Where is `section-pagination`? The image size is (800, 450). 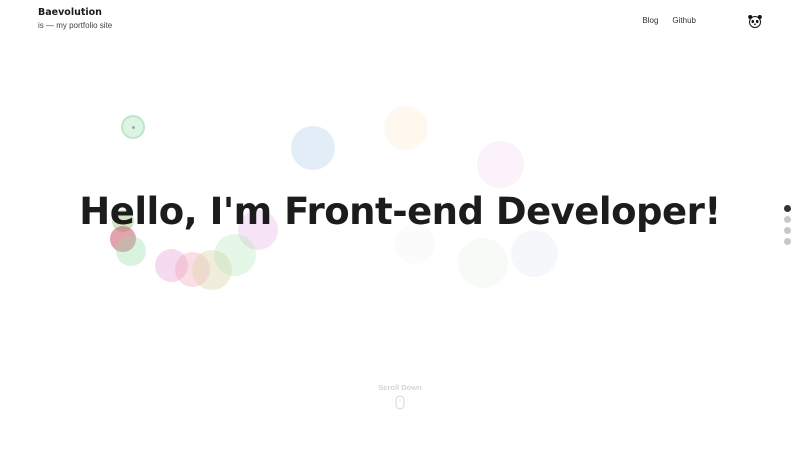
section-pagination is located at coordinates (788, 227).